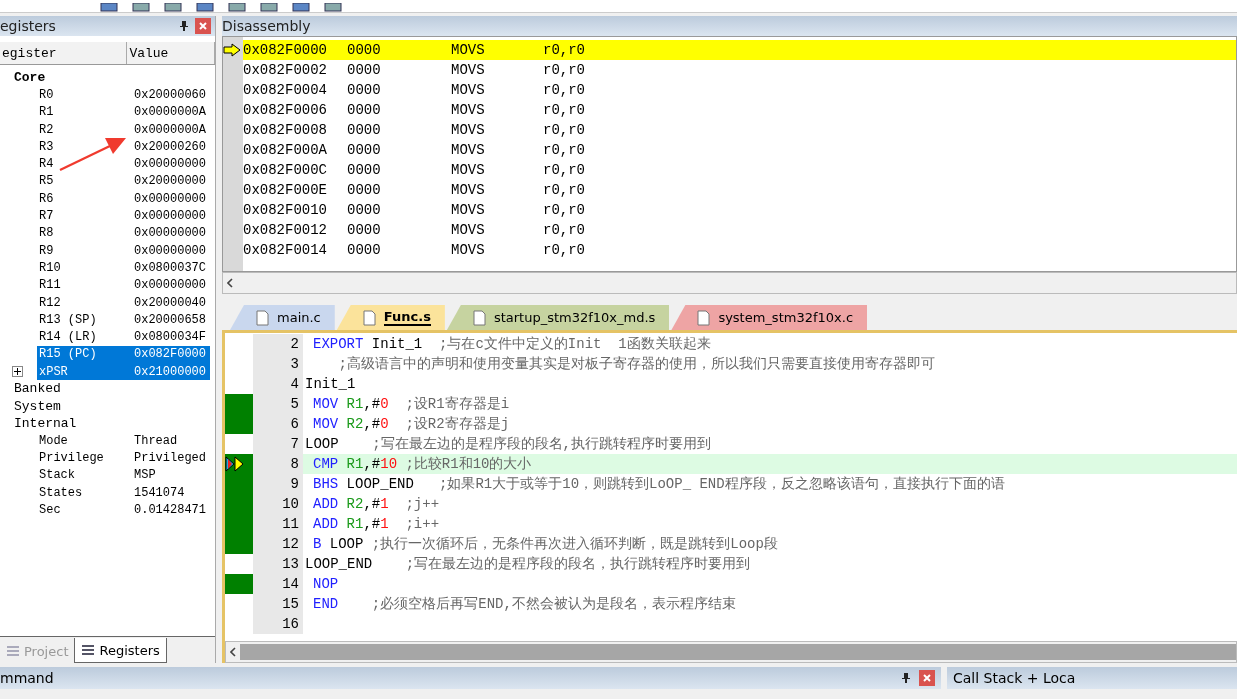  I want to click on disassembly-row: 0x082F0010 0000 MOVS r0,r0, so click(739, 210).